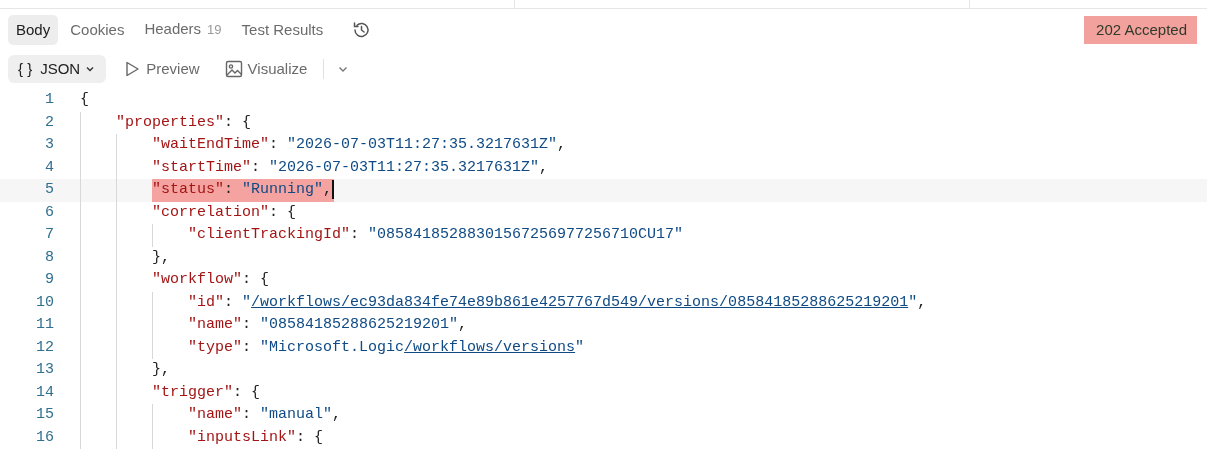  What do you see at coordinates (183, 29) in the screenshot?
I see `response-tab: Headers 19` at bounding box center [183, 29].